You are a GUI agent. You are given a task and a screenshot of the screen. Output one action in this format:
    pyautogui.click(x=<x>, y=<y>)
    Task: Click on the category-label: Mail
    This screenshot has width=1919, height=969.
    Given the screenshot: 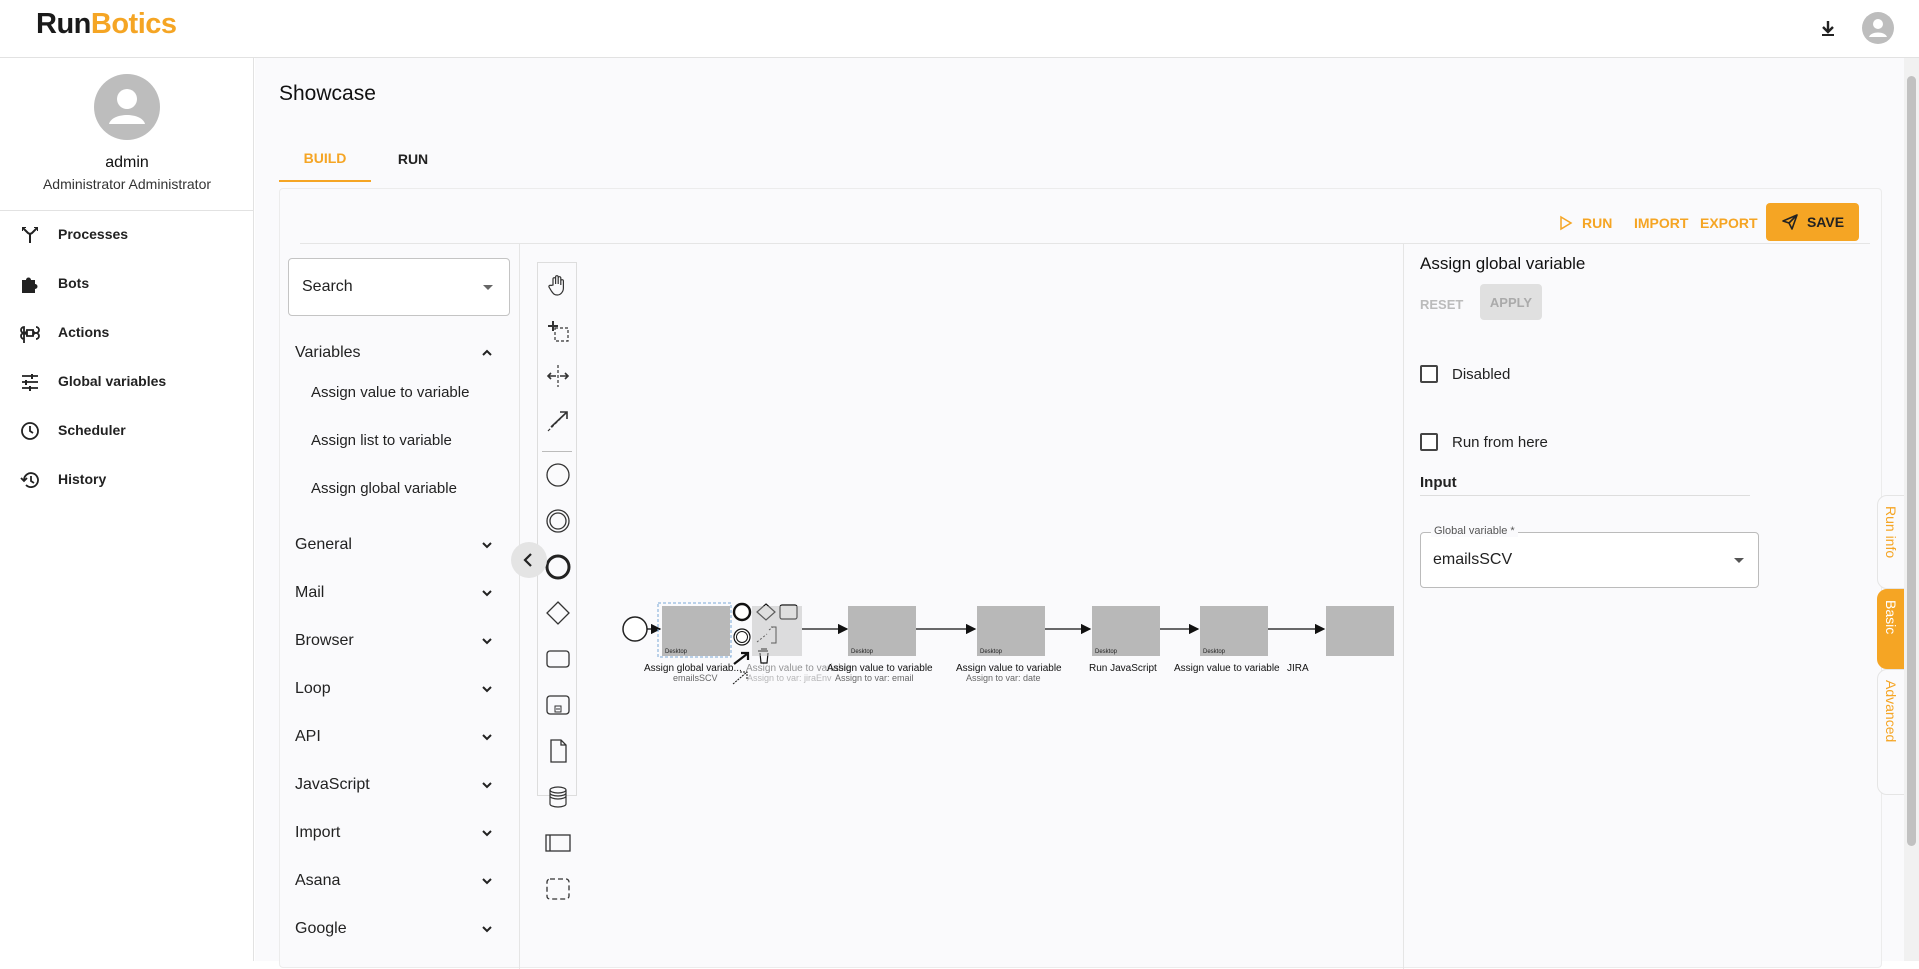 What is the action you would take?
    pyautogui.click(x=310, y=592)
    